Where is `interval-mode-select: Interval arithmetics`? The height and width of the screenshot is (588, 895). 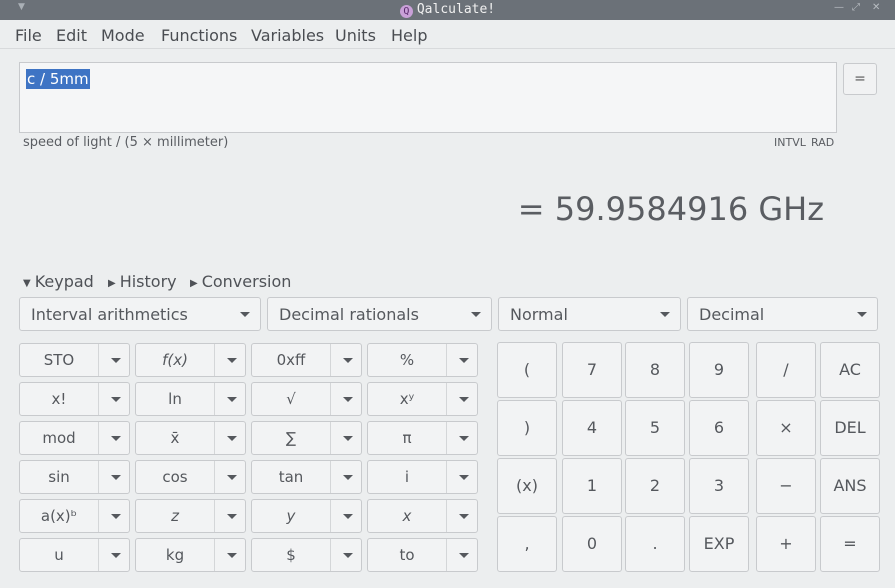
interval-mode-select: Interval arithmetics is located at coordinates (140, 314).